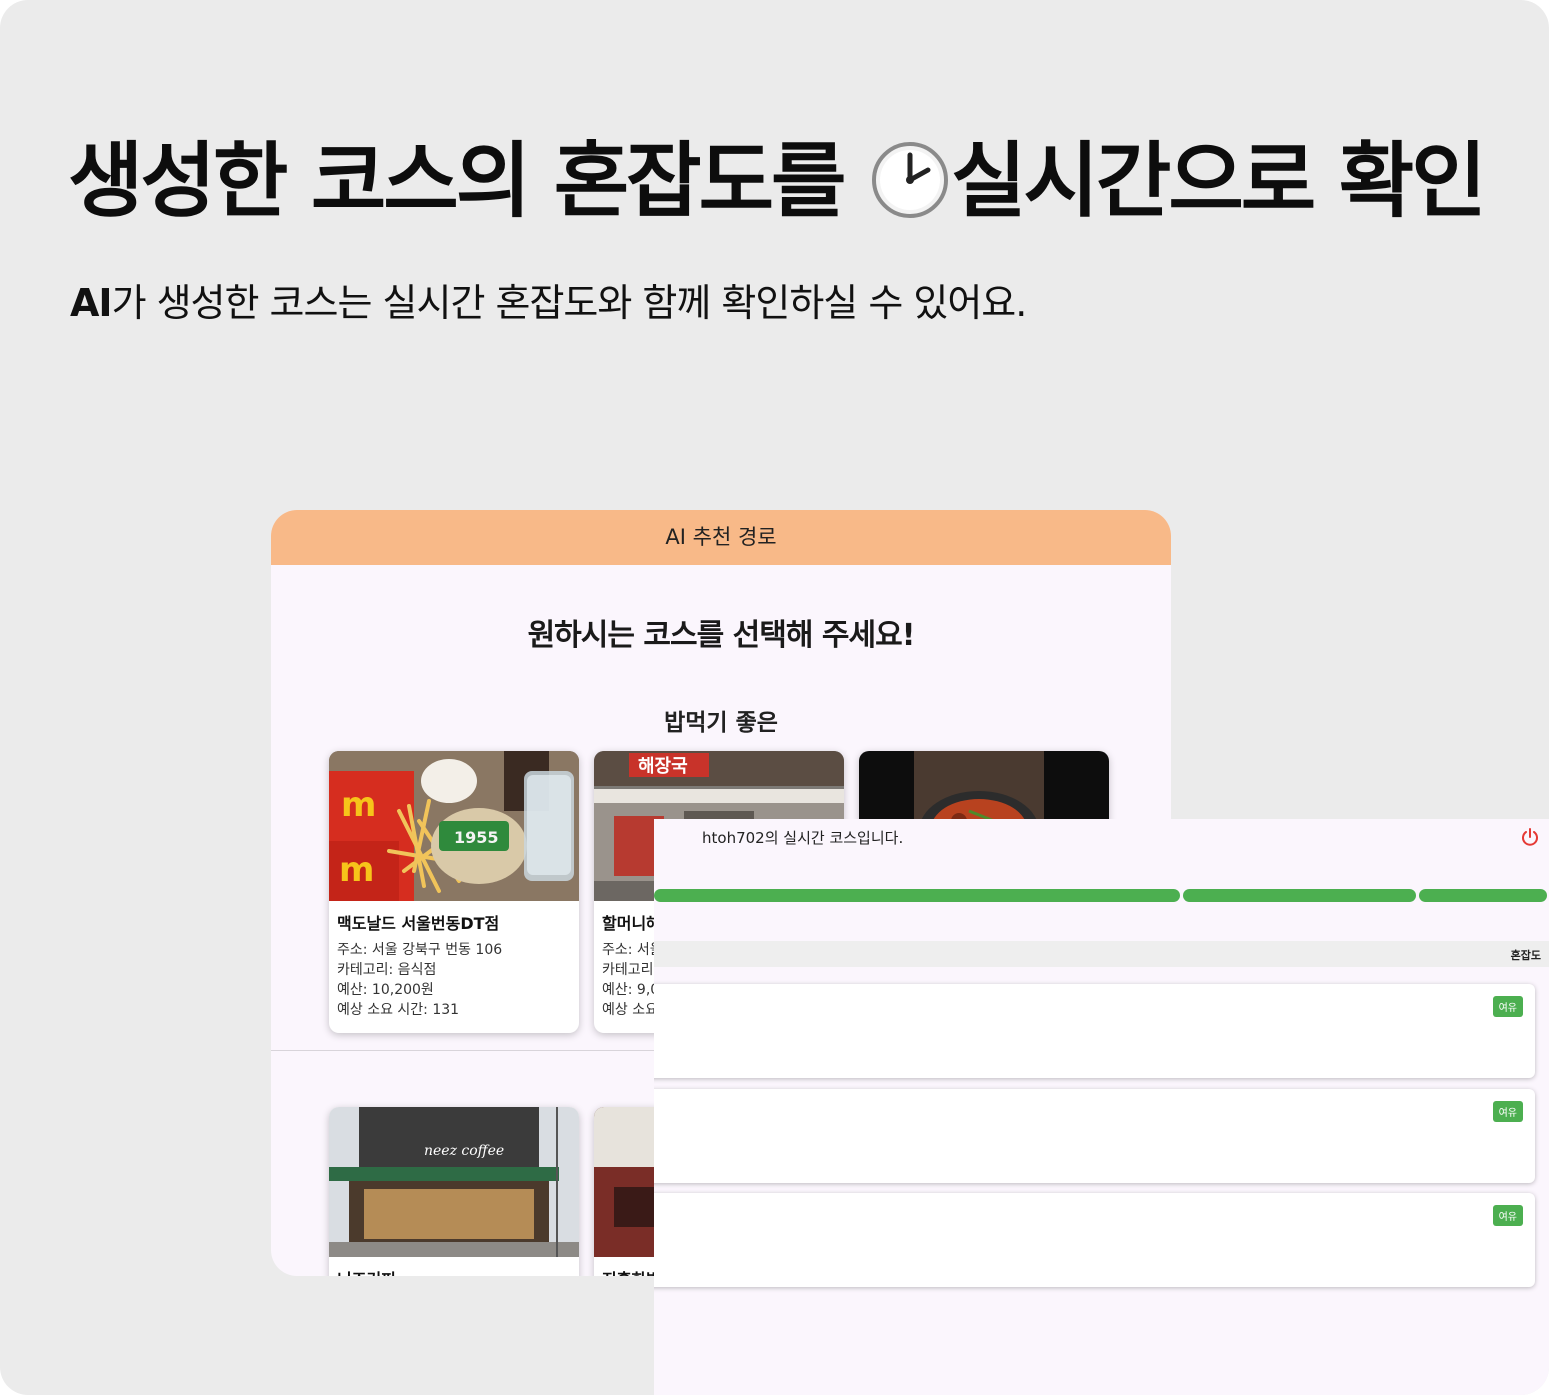 The width and height of the screenshot is (1549, 1395). What do you see at coordinates (454, 1266) in the screenshot?
I see `place-name: 니즈커피` at bounding box center [454, 1266].